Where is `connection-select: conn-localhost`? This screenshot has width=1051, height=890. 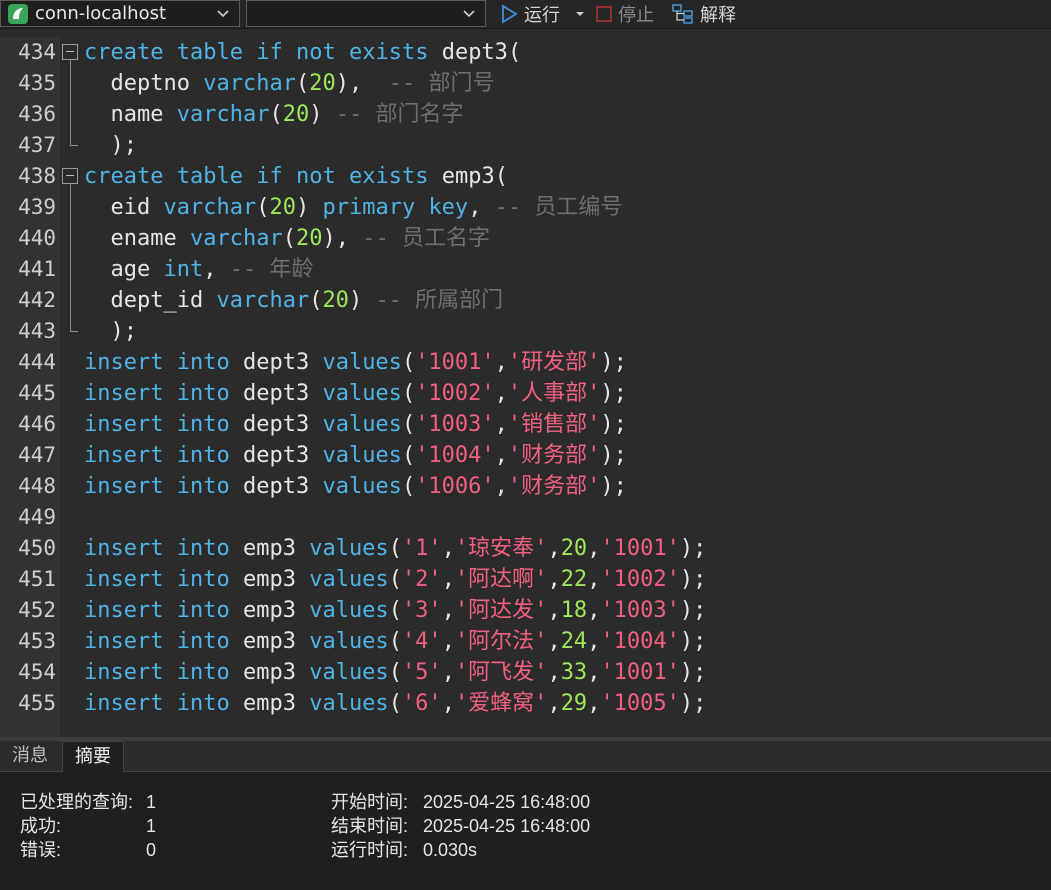
connection-select: conn-localhost is located at coordinates (120, 13).